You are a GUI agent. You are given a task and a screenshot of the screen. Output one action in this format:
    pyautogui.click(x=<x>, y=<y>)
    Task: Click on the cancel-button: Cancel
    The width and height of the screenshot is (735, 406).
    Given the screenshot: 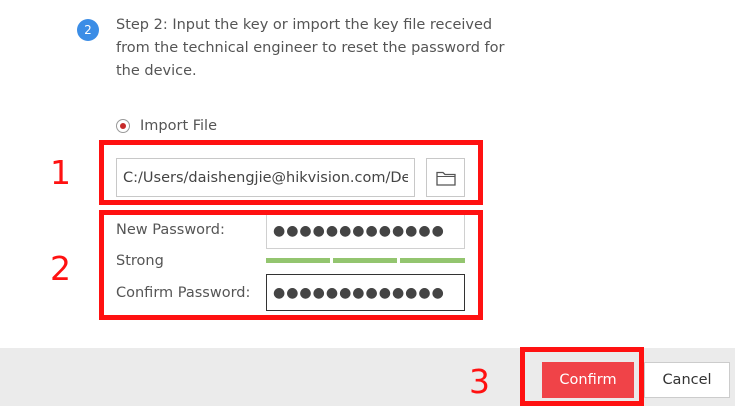 What is the action you would take?
    pyautogui.click(x=687, y=380)
    